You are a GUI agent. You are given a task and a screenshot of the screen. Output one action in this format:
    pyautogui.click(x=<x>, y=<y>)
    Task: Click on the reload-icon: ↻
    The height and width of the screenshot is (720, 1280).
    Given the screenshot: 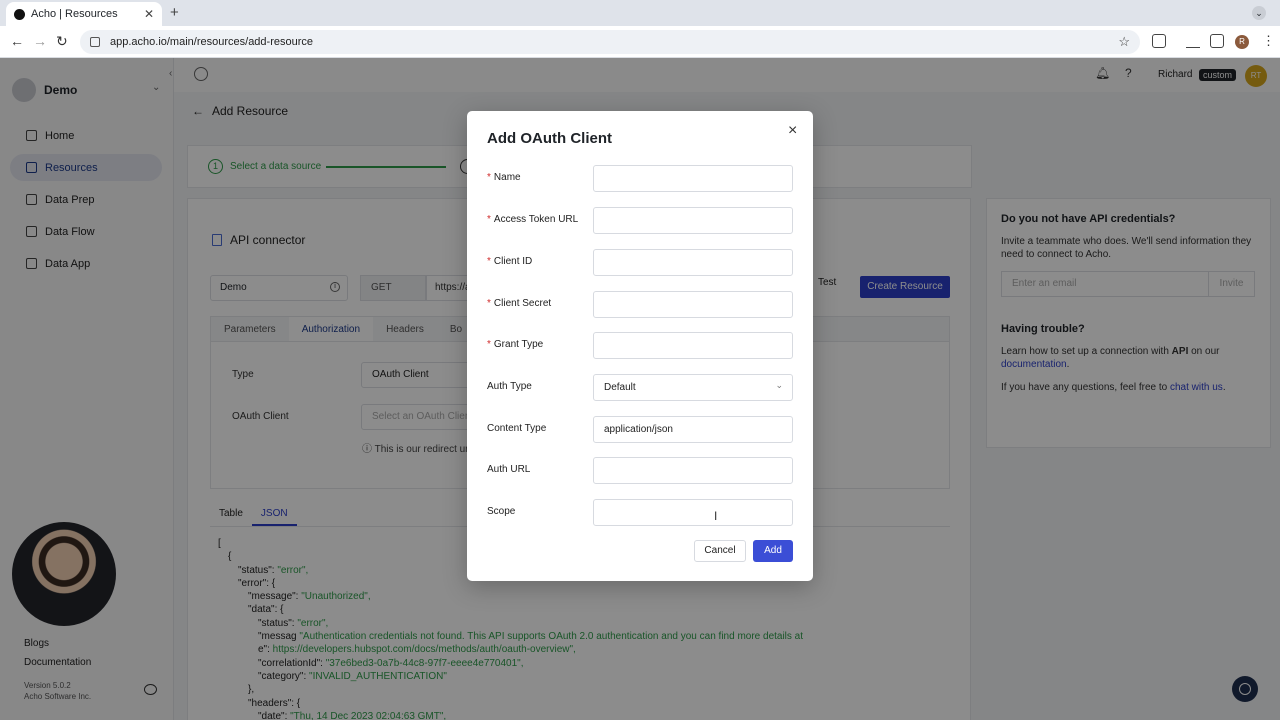 What is the action you would take?
    pyautogui.click(x=62, y=41)
    